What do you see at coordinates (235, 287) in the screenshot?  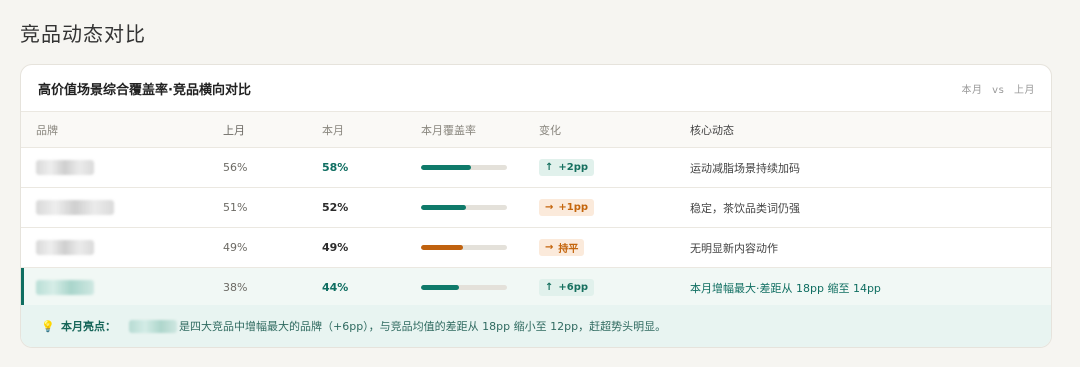 I see `last-month-value: 38%` at bounding box center [235, 287].